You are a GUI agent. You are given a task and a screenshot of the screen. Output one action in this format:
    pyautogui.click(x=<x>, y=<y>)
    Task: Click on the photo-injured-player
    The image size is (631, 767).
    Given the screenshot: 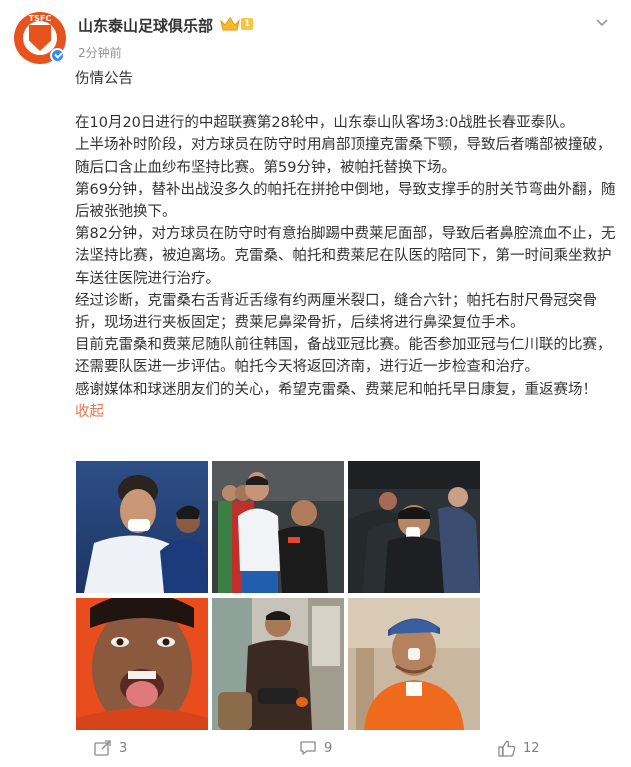 What is the action you would take?
    pyautogui.click(x=414, y=527)
    